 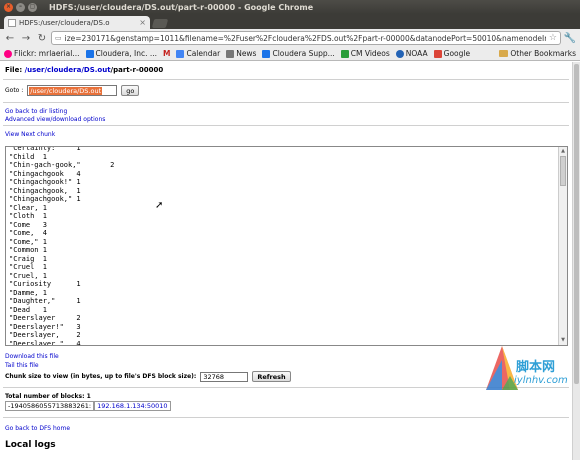 I want to click on goto-label: Goto :, so click(x=14, y=90).